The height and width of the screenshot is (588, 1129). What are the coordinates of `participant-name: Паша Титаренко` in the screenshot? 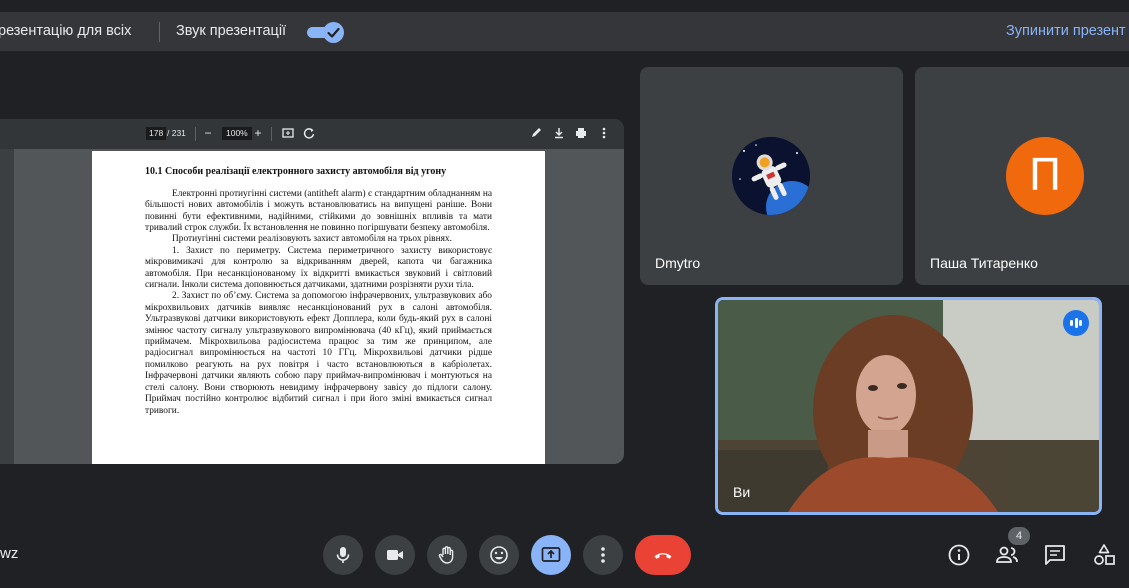 It's located at (984, 263).